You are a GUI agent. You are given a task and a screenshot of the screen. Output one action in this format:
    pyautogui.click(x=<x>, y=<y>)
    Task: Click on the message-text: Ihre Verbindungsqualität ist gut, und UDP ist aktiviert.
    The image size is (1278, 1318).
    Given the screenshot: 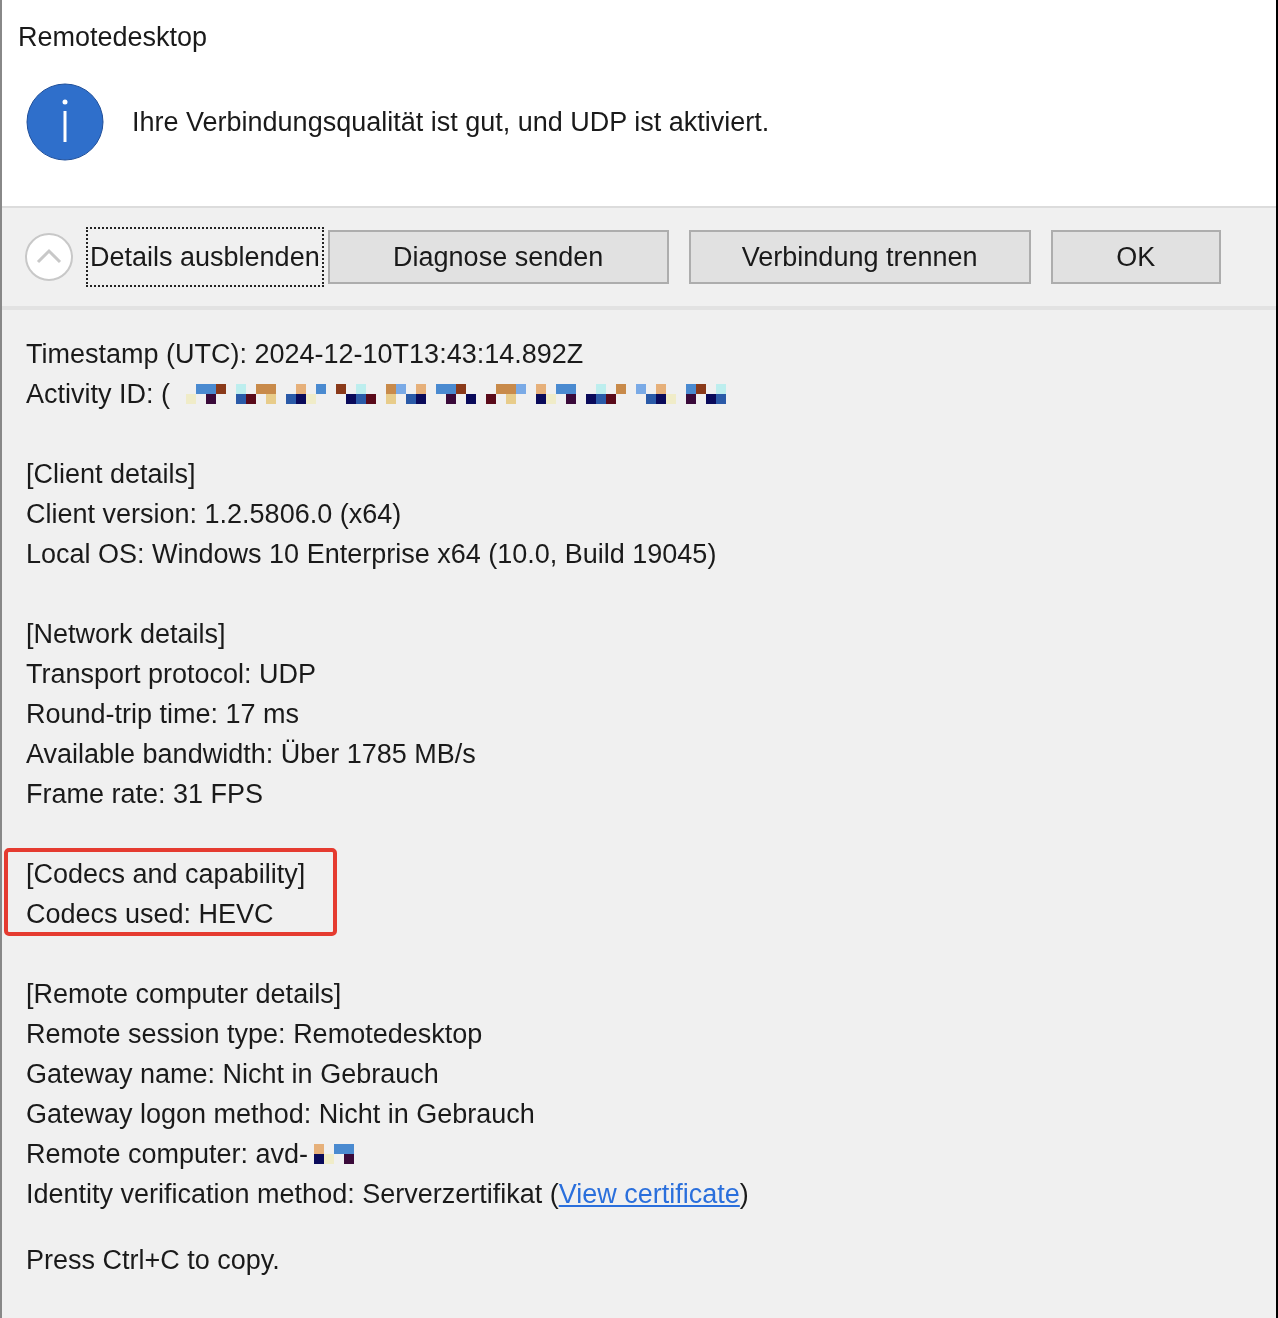 What is the action you would take?
    pyautogui.click(x=451, y=122)
    